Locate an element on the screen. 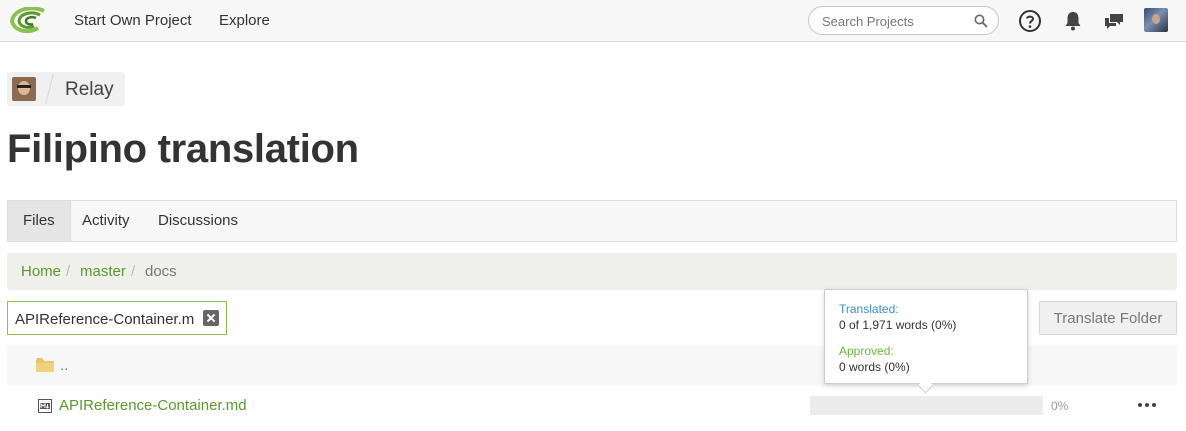  clear-icon is located at coordinates (211, 318).